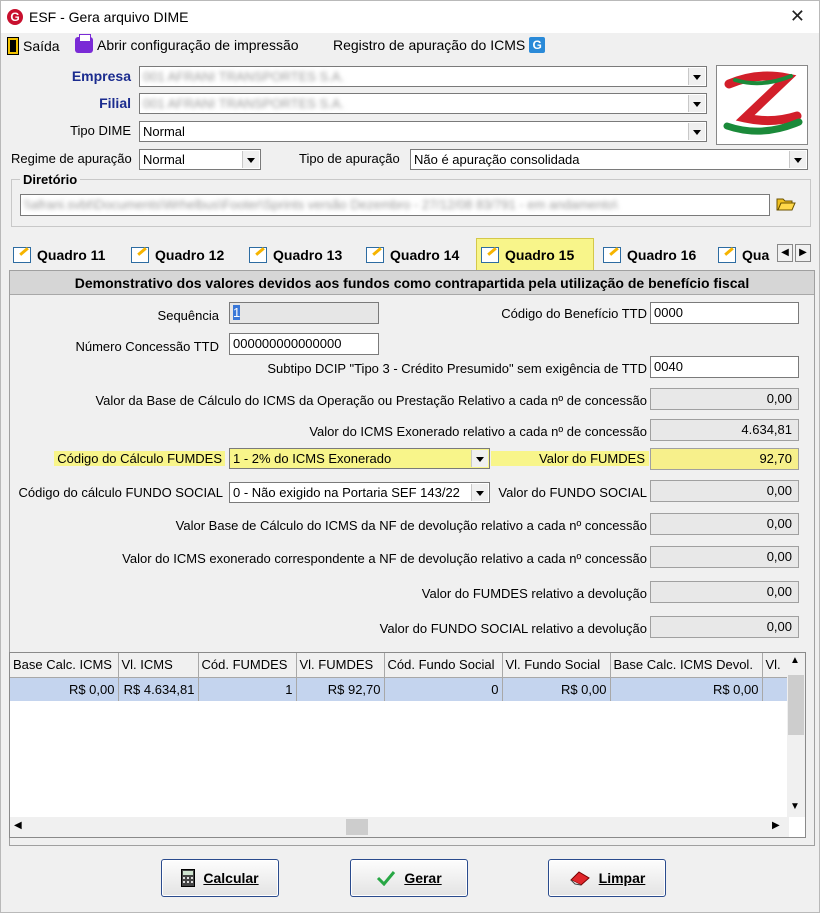 Image resolution: width=820 pixels, height=913 pixels. What do you see at coordinates (304, 344) in the screenshot?
I see `num-concessao-field: 000000000000000` at bounding box center [304, 344].